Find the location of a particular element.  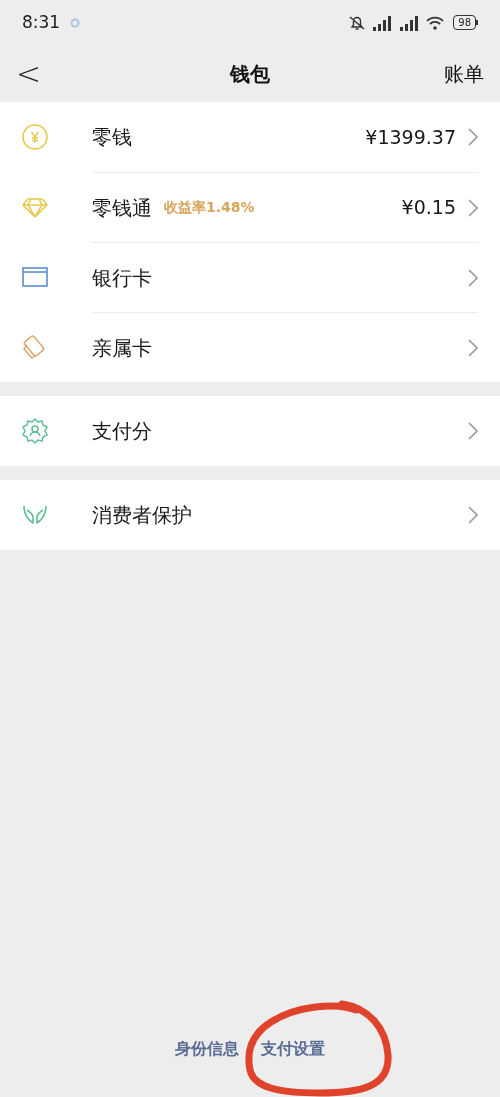

page-title: 钱包 is located at coordinates (250, 74).